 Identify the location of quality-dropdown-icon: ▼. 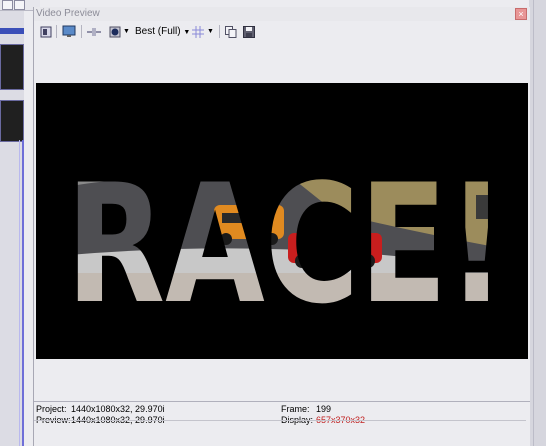
(186, 32).